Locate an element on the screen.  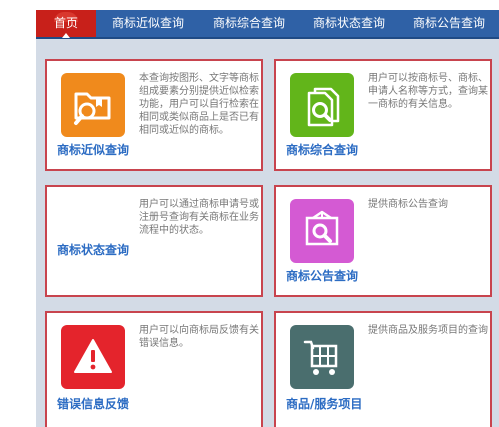
card-description: 用户可以按商标号、商标、申请人名称等方式，查询某一商标的有关信息。 is located at coordinates (428, 91).